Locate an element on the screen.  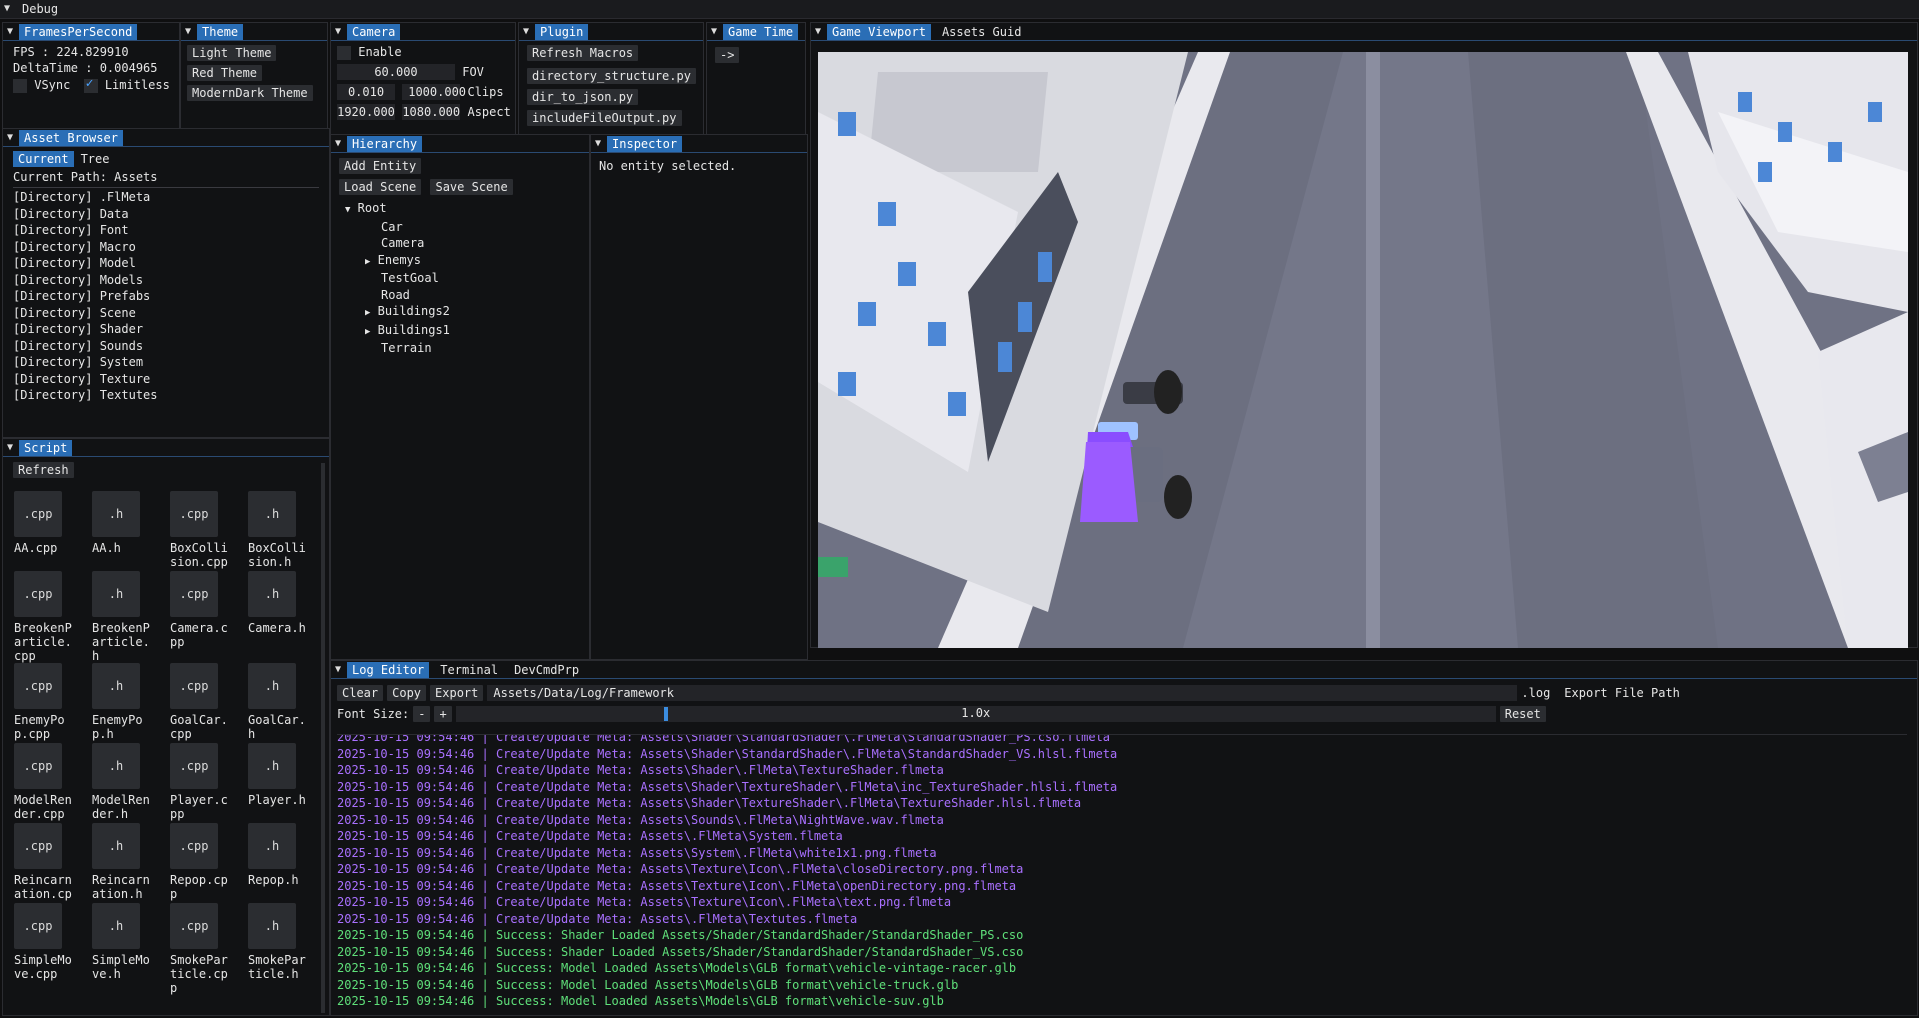
subtab-current: Current is located at coordinates (43, 159).